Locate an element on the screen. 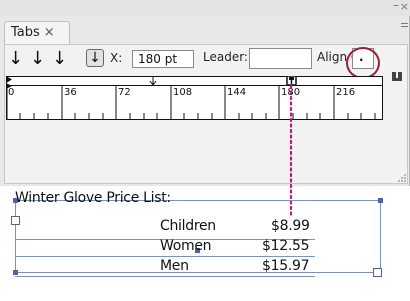 Image resolution: width=410 pixels, height=301 pixels. row-price: $8.99 is located at coordinates (290, 226).